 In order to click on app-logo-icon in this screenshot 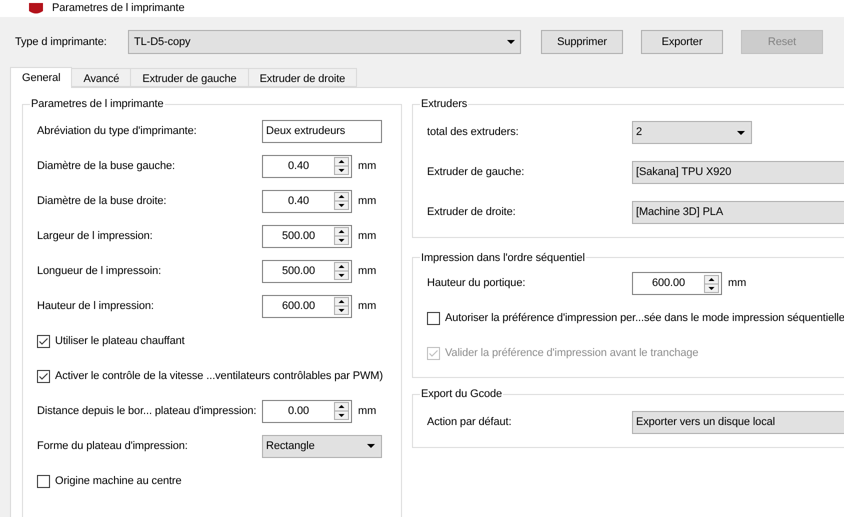, I will do `click(36, 9)`.